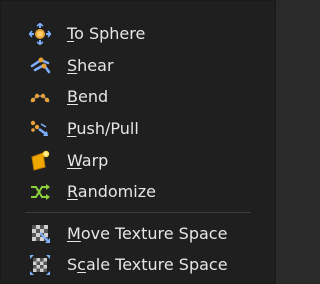 Image resolution: width=320 pixels, height=284 pixels. I want to click on shear-icon, so click(40, 65).